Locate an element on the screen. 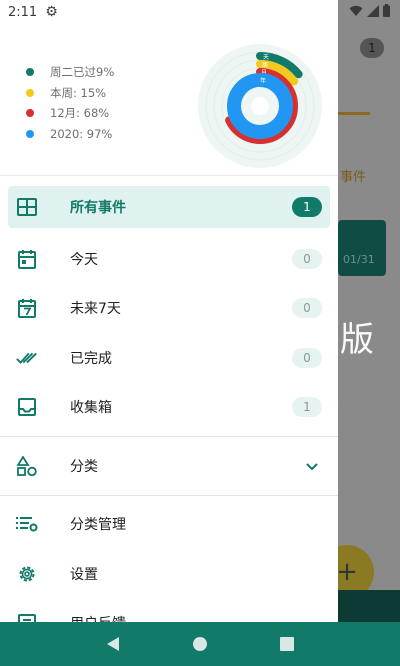 This screenshot has width=400, height=666. legend-item-week: 本周: 15% is located at coordinates (70, 93).